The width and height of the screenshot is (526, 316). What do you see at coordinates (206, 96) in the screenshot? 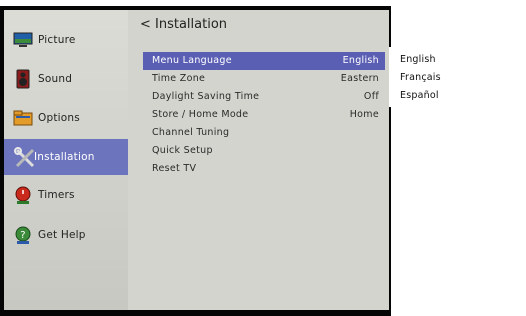
I see `row-label: Daylight Saving Time` at bounding box center [206, 96].